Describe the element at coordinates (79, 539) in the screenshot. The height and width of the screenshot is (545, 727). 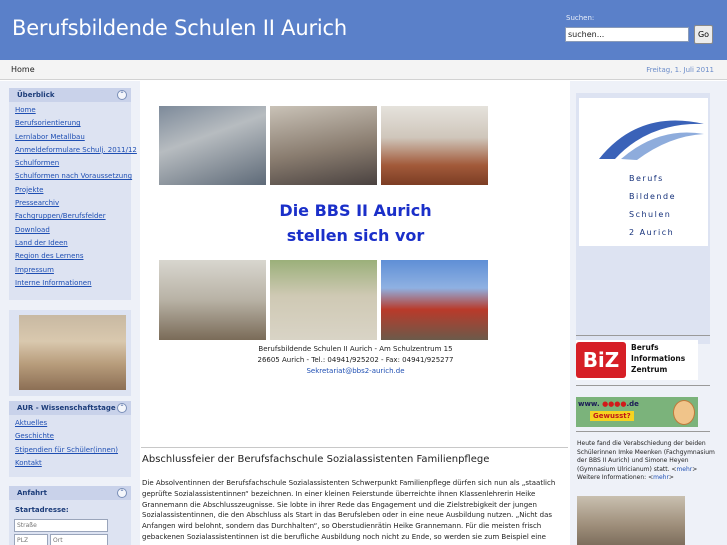
I see `city-field` at that location.